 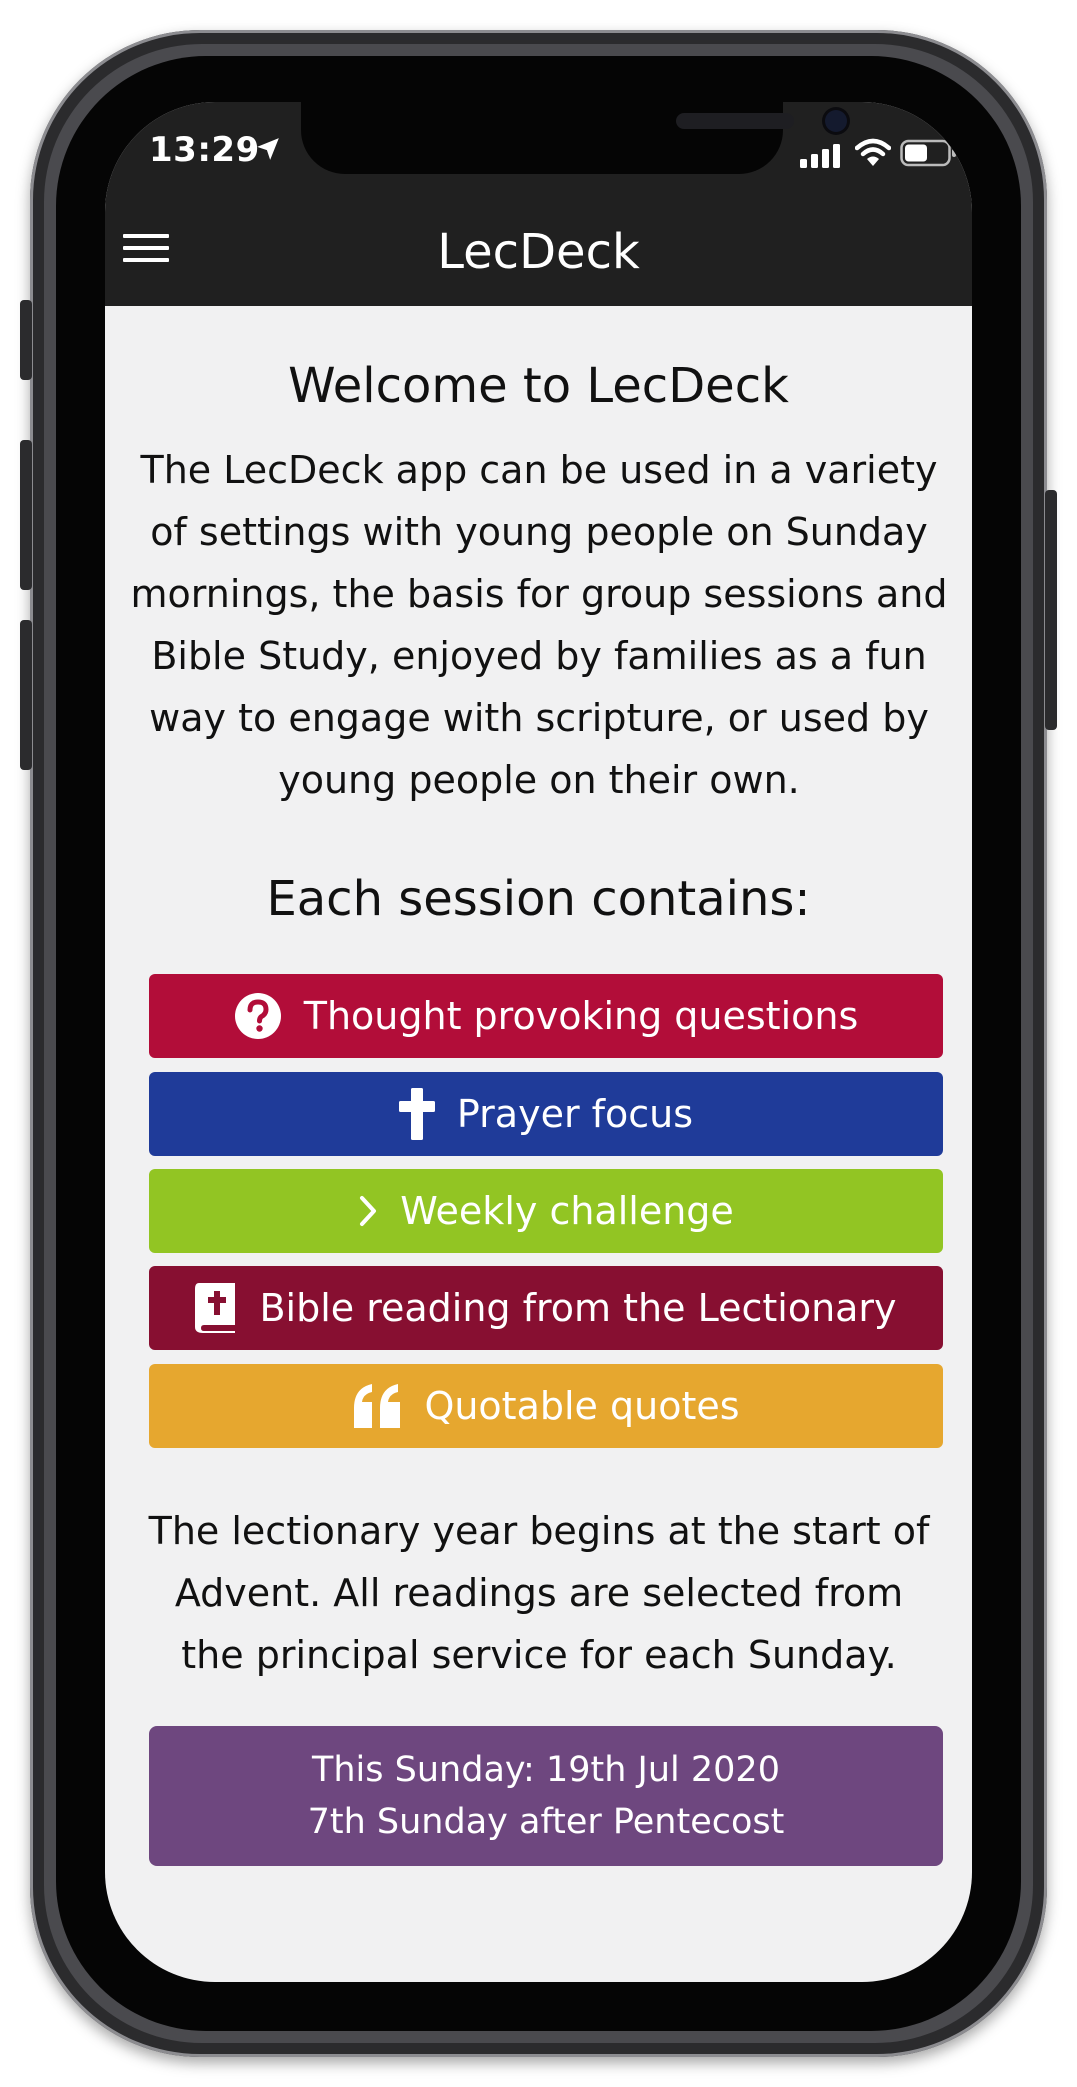 What do you see at coordinates (820, 156) in the screenshot?
I see `cellular-signal-icon` at bounding box center [820, 156].